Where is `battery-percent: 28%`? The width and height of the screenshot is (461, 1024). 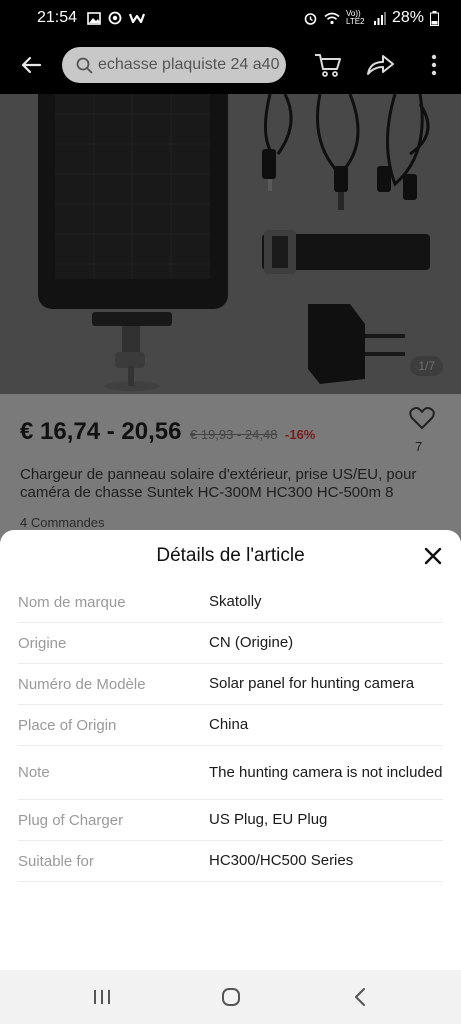
battery-percent: 28% is located at coordinates (407, 17).